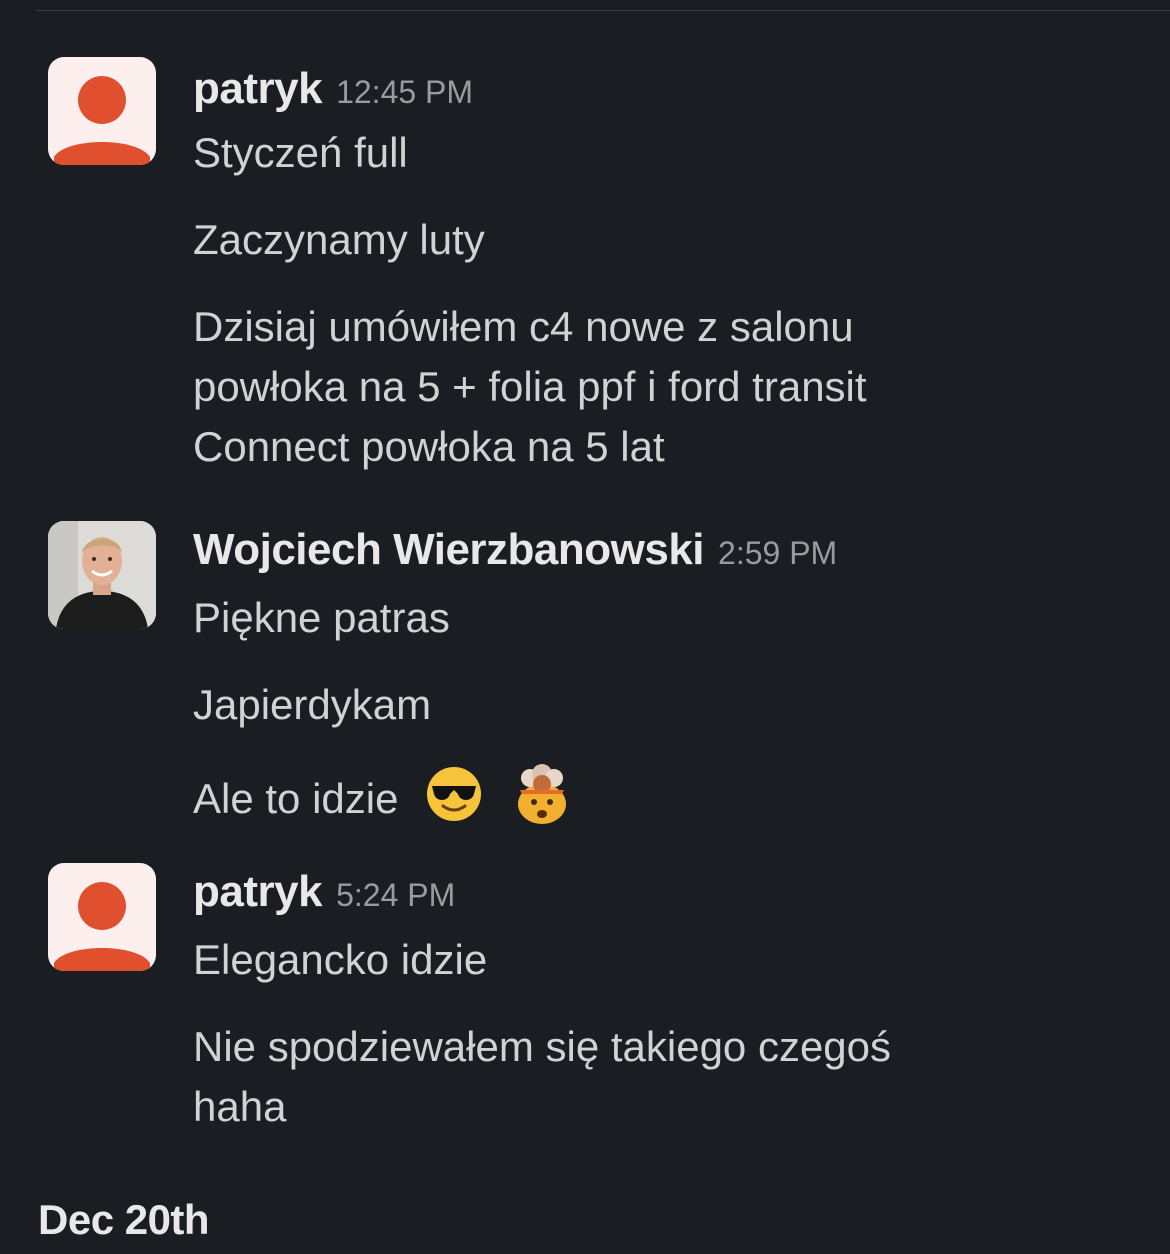  What do you see at coordinates (661, 802) in the screenshot?
I see `message-text: Ale to idzie` at bounding box center [661, 802].